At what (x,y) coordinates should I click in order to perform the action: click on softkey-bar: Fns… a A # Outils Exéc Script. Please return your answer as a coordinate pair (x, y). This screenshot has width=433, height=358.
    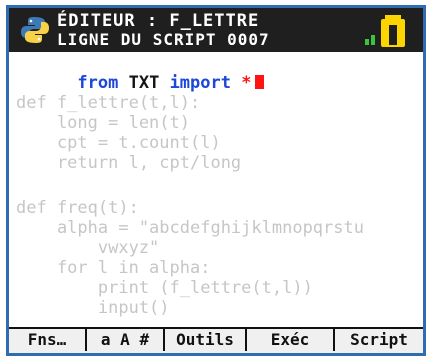
    Looking at the image, I should click on (216, 340).